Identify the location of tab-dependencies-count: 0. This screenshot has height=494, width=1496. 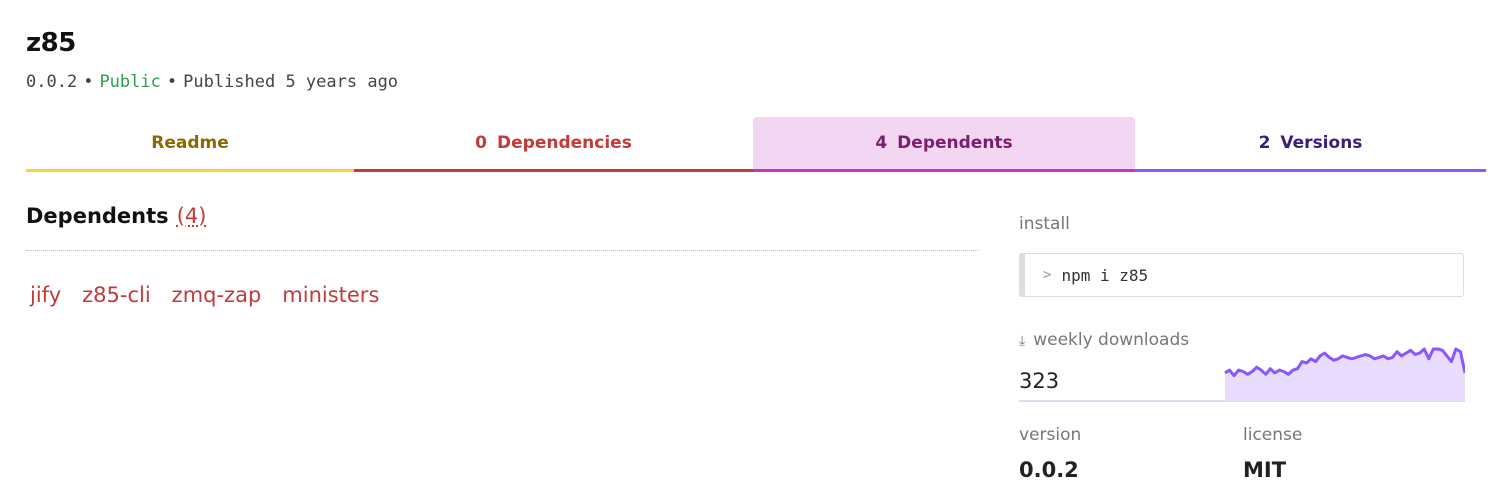
(481, 143).